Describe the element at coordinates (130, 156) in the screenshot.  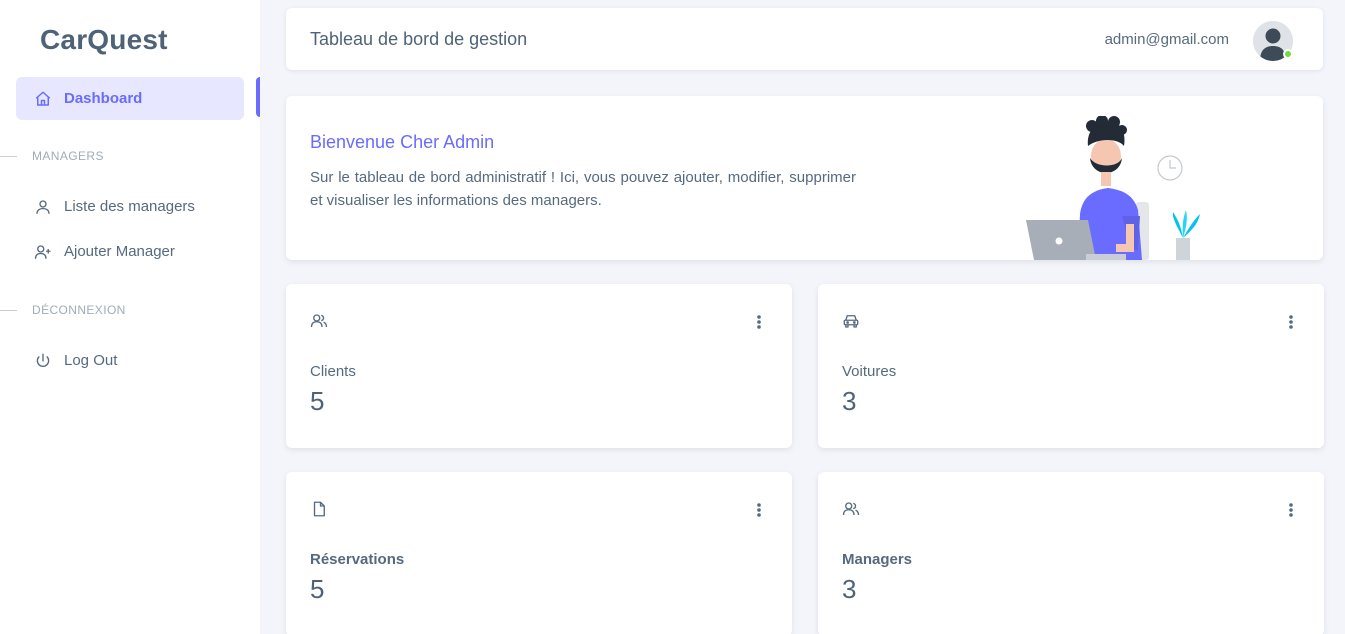
I see `section-header-managers: MANAGERS` at that location.